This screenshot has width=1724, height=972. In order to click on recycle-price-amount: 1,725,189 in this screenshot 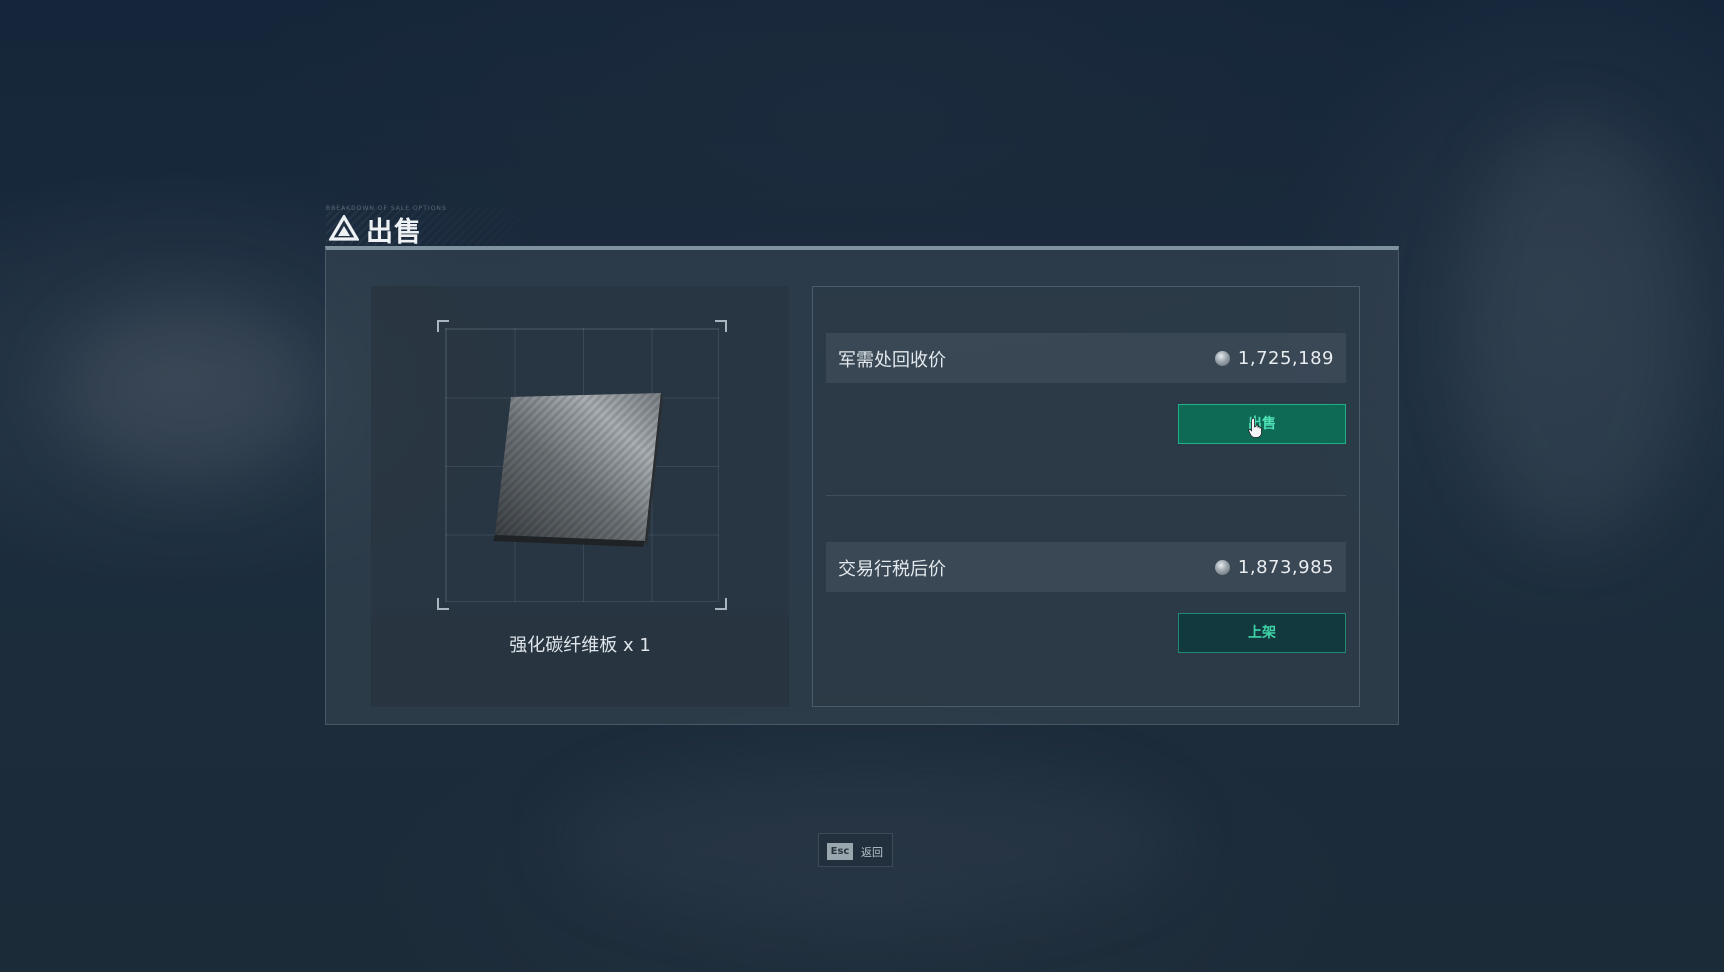, I will do `click(1285, 358)`.